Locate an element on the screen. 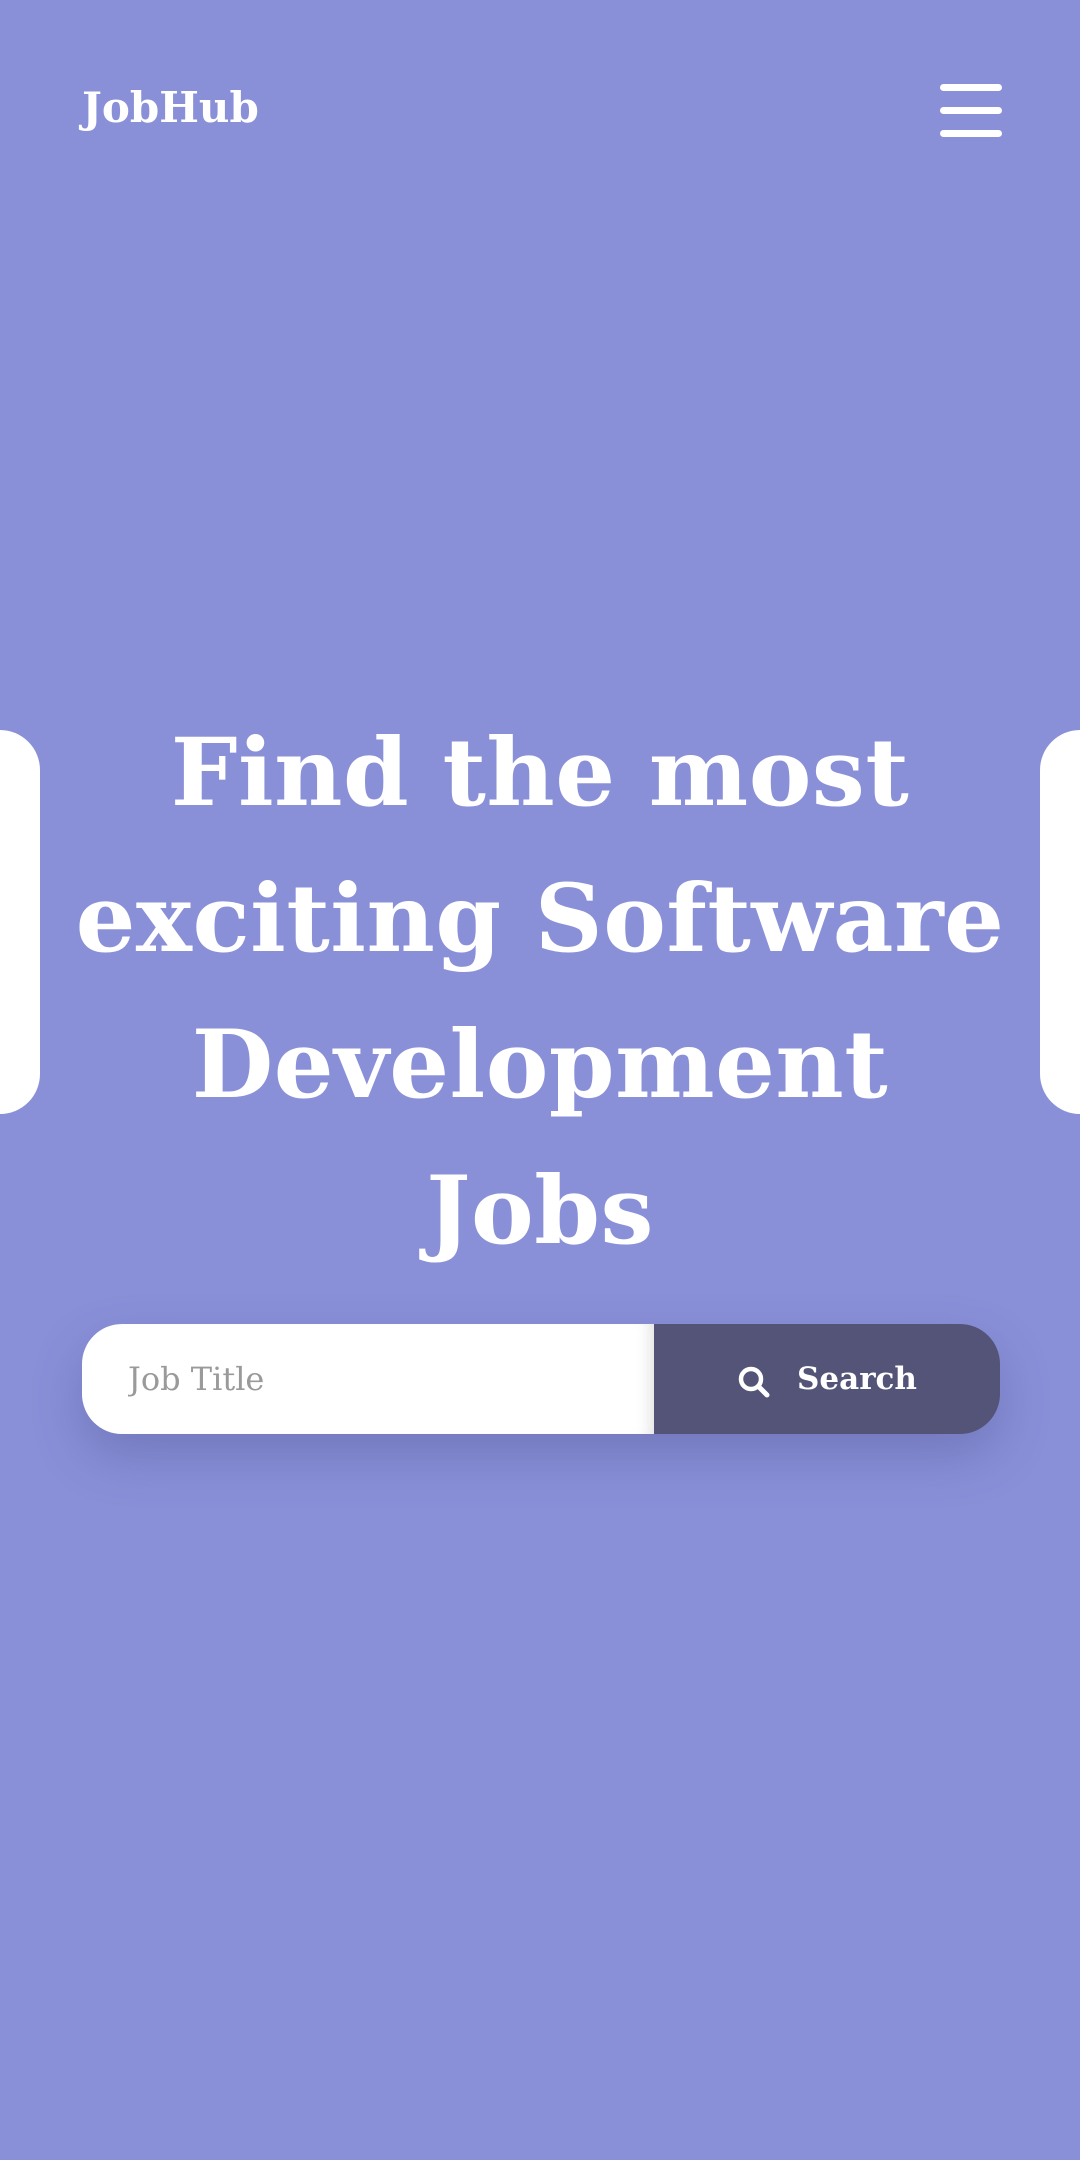  app-header: JobHub is located at coordinates (540, 110).